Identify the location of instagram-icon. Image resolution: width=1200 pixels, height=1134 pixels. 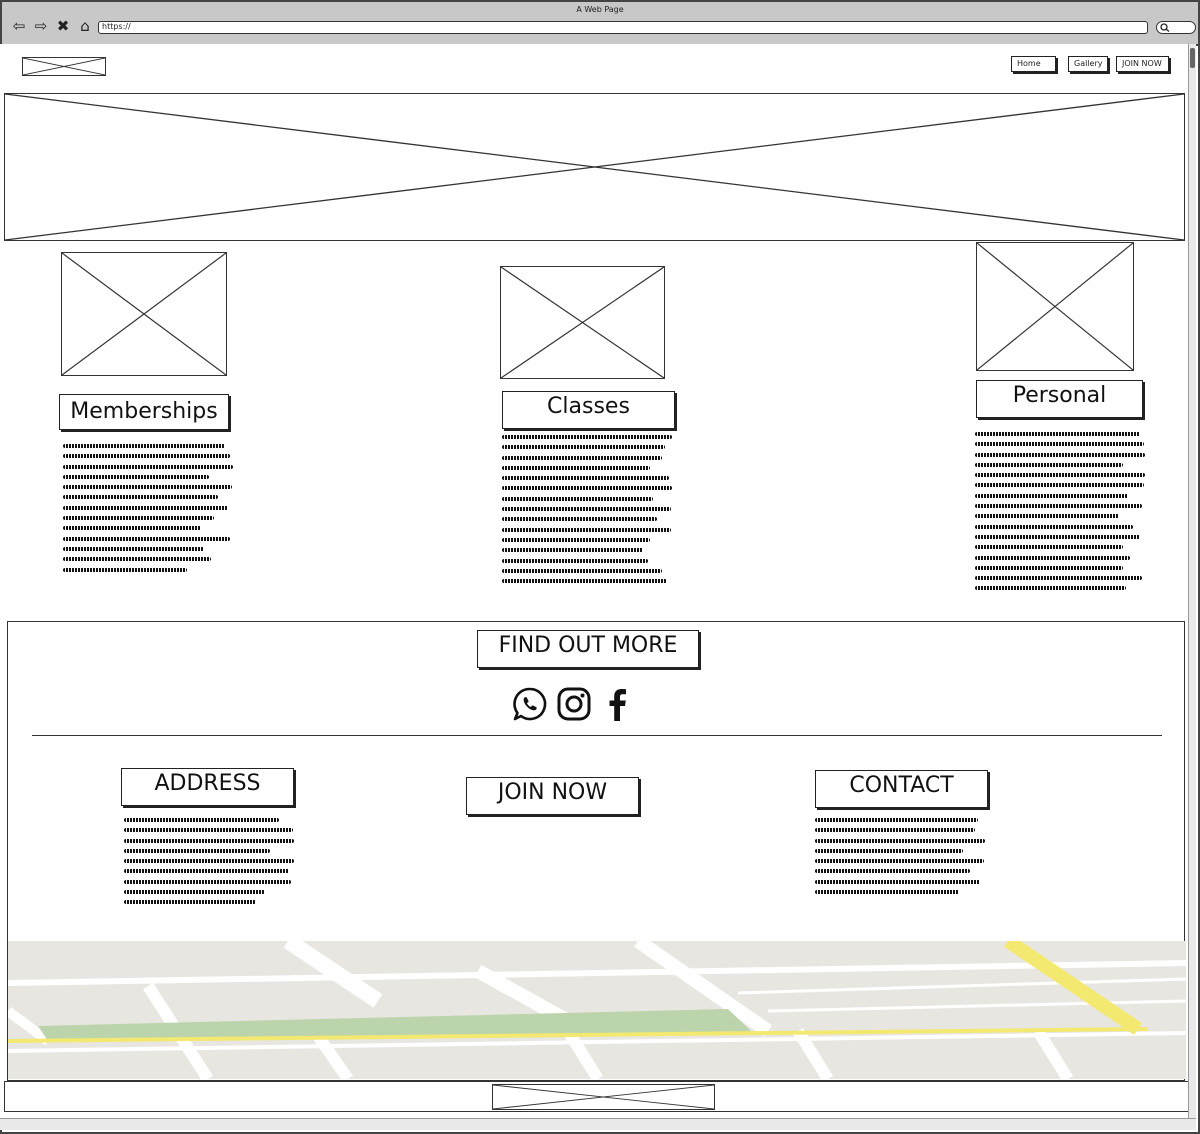
(574, 704).